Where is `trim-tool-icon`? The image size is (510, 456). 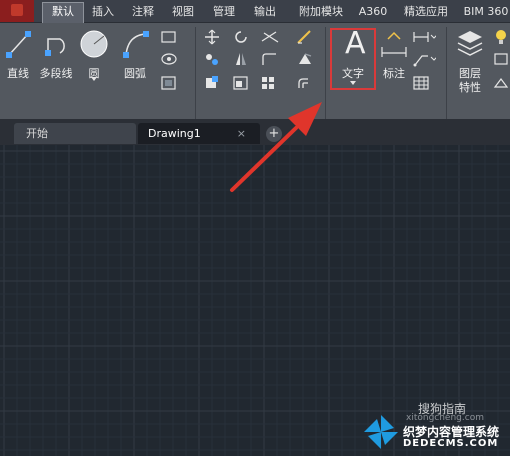 trim-tool-icon is located at coordinates (269, 37).